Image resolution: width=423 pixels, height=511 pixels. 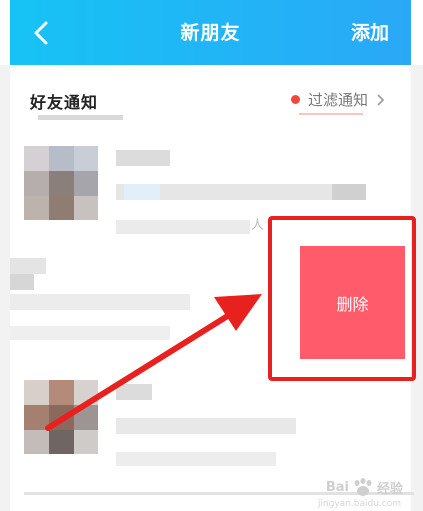 I want to click on paw-logo-icon, so click(x=363, y=487).